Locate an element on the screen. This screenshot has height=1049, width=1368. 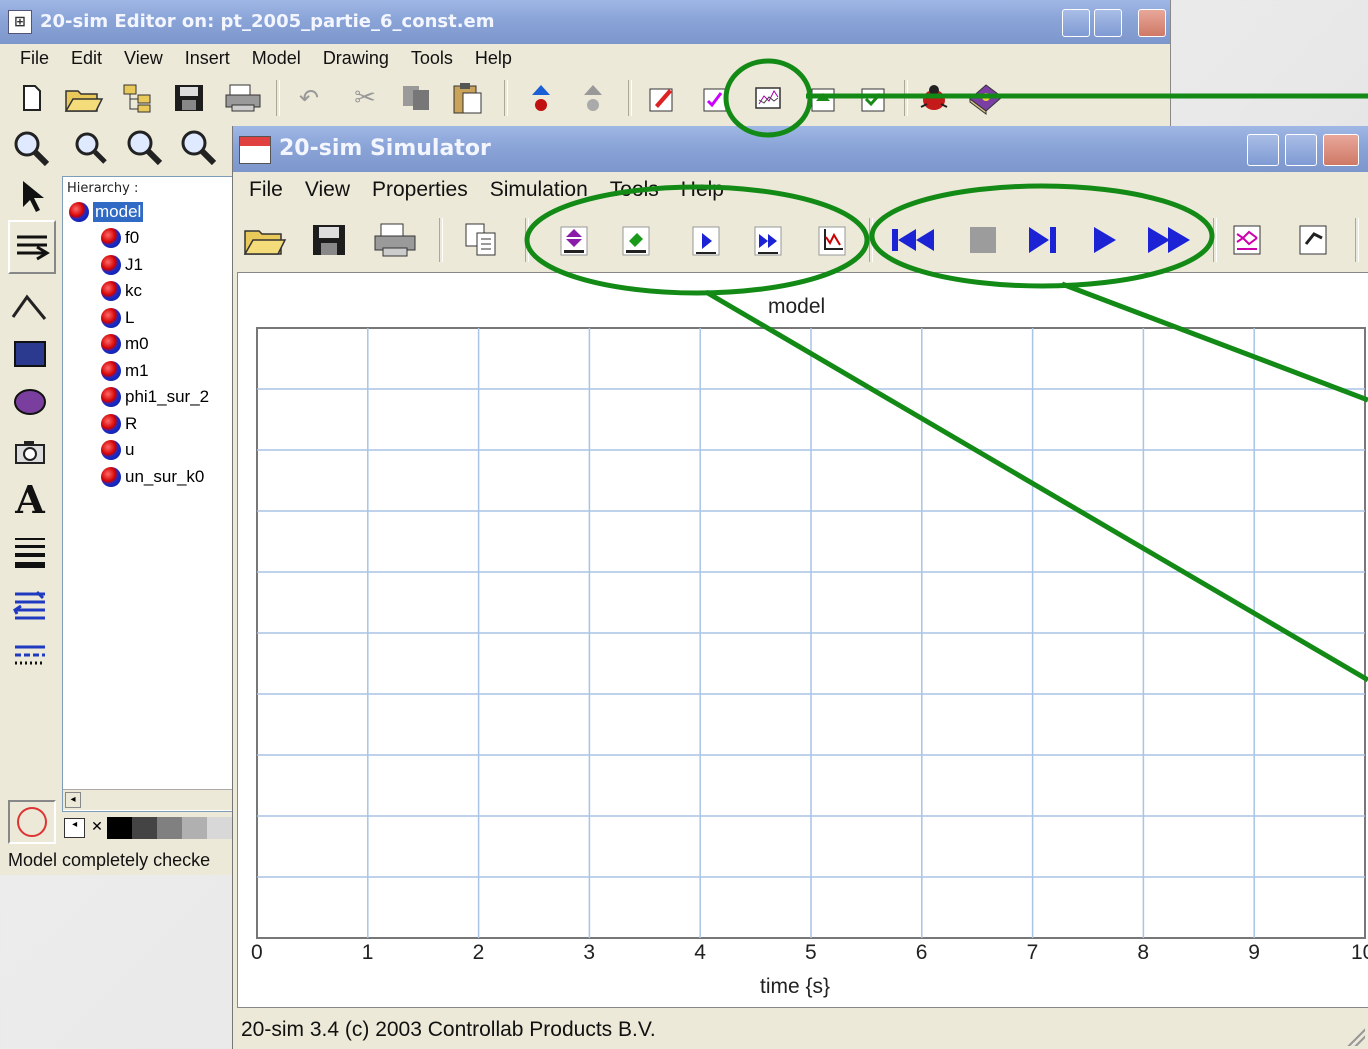
simulator-titlebar: 20-sim Simulator is located at coordinates (800, 149).